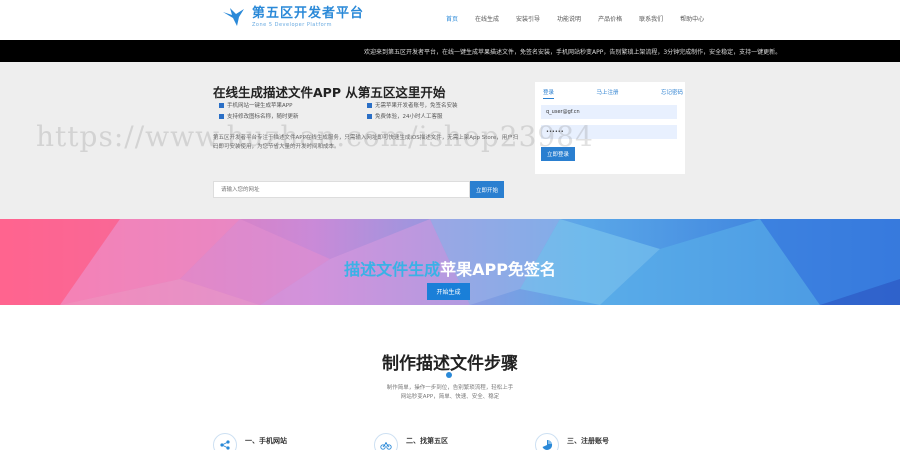 The image size is (900, 450). Describe the element at coordinates (449, 375) in the screenshot. I see `title-dot` at that location.